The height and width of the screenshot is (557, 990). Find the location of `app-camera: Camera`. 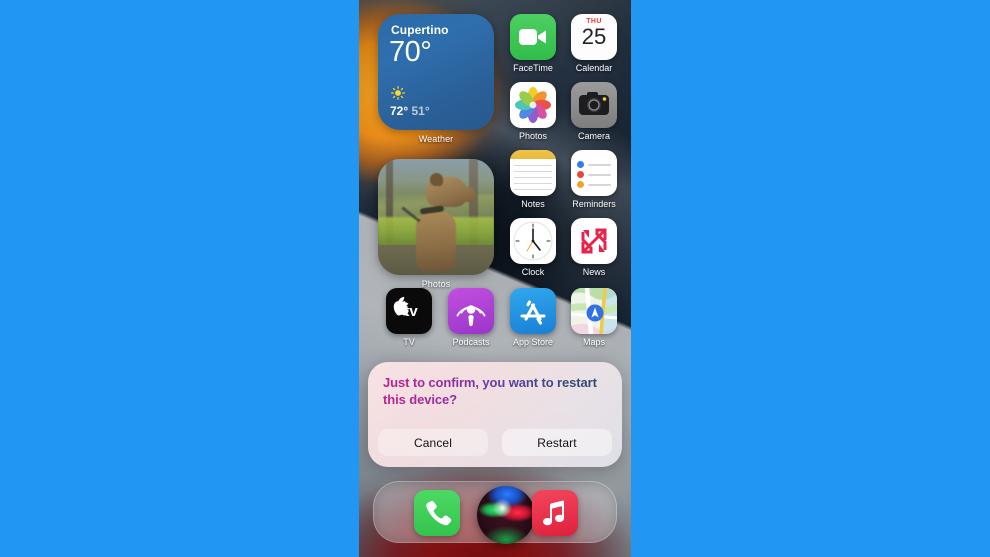

app-camera: Camera is located at coordinates (594, 112).